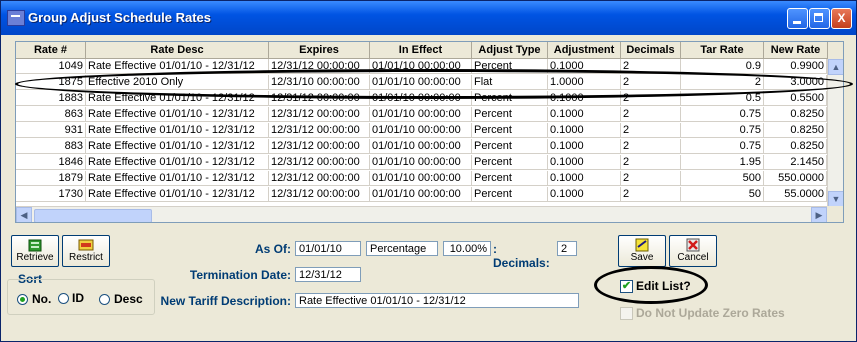  I want to click on edit-list-checkbox: ✔, so click(626, 286).